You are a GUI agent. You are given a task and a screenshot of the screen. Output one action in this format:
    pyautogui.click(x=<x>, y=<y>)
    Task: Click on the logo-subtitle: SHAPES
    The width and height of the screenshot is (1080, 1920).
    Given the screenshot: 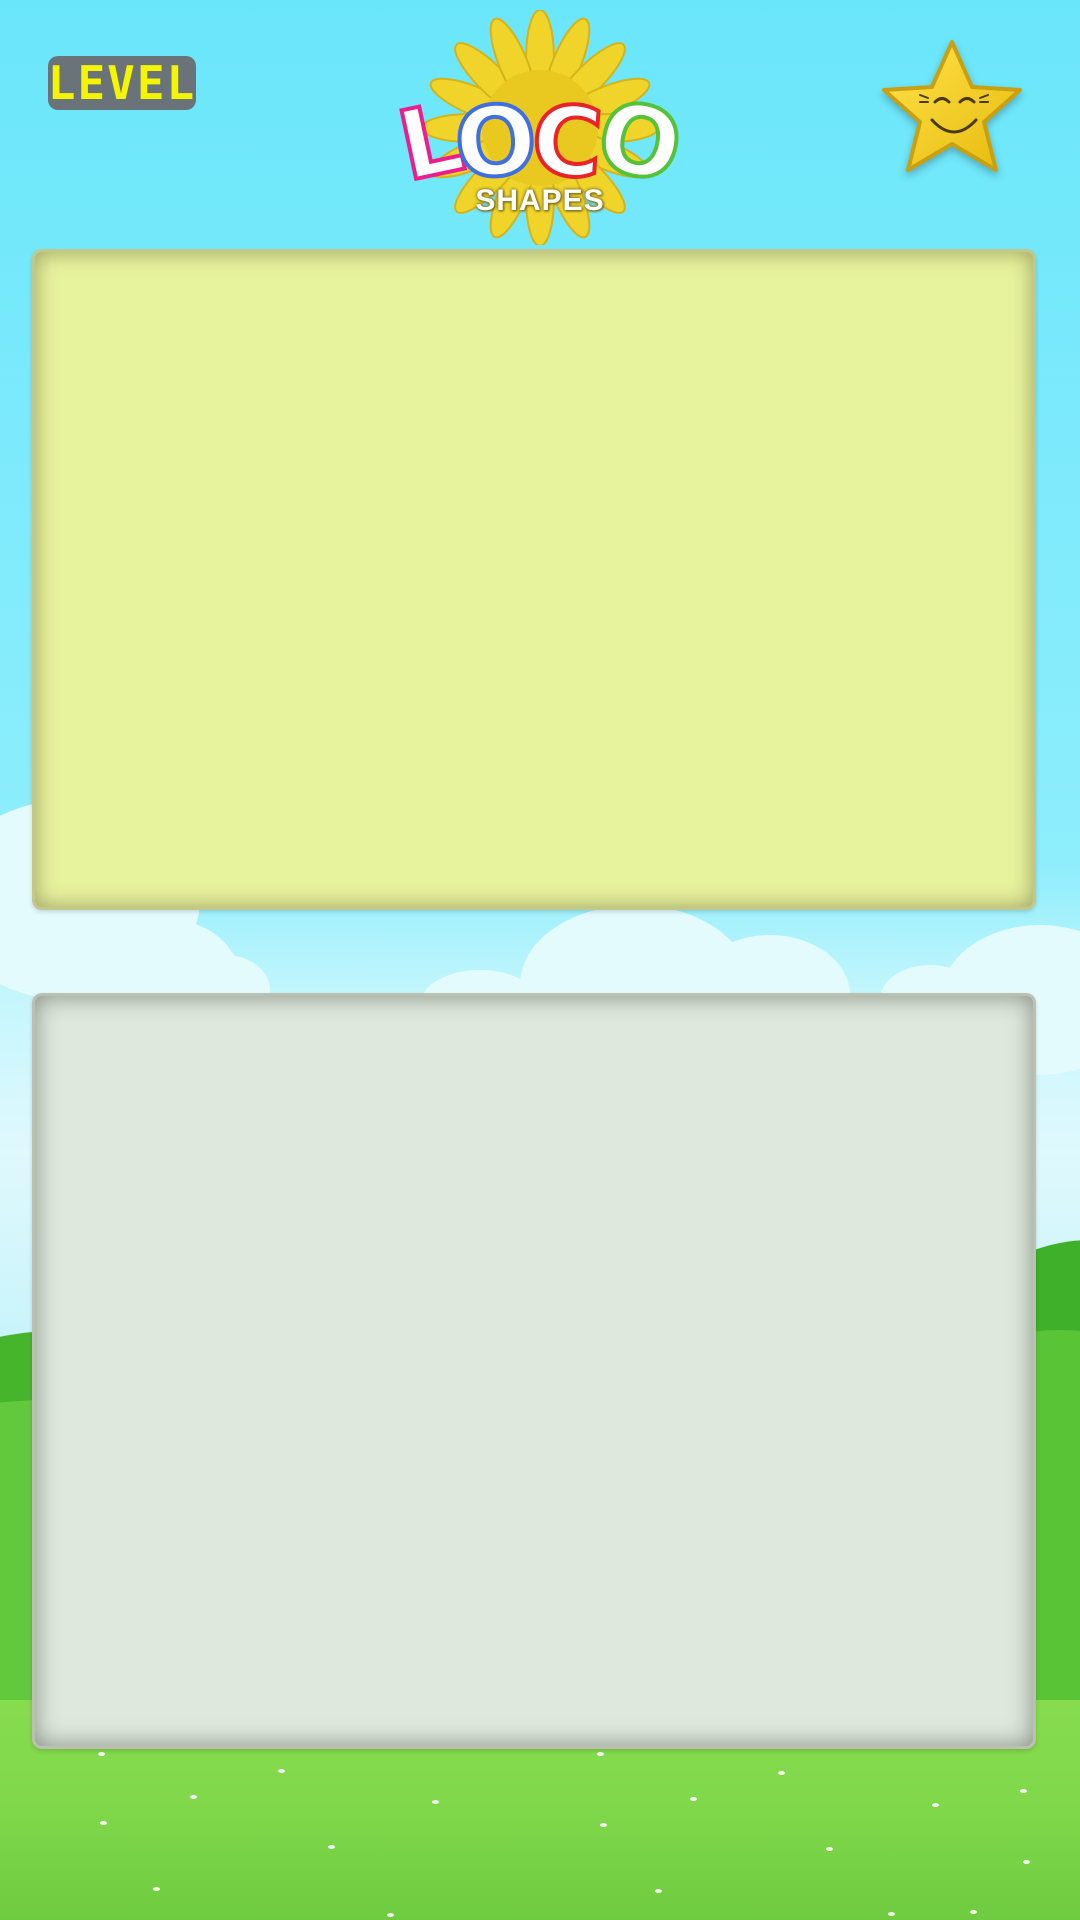 What is the action you would take?
    pyautogui.click(x=540, y=200)
    